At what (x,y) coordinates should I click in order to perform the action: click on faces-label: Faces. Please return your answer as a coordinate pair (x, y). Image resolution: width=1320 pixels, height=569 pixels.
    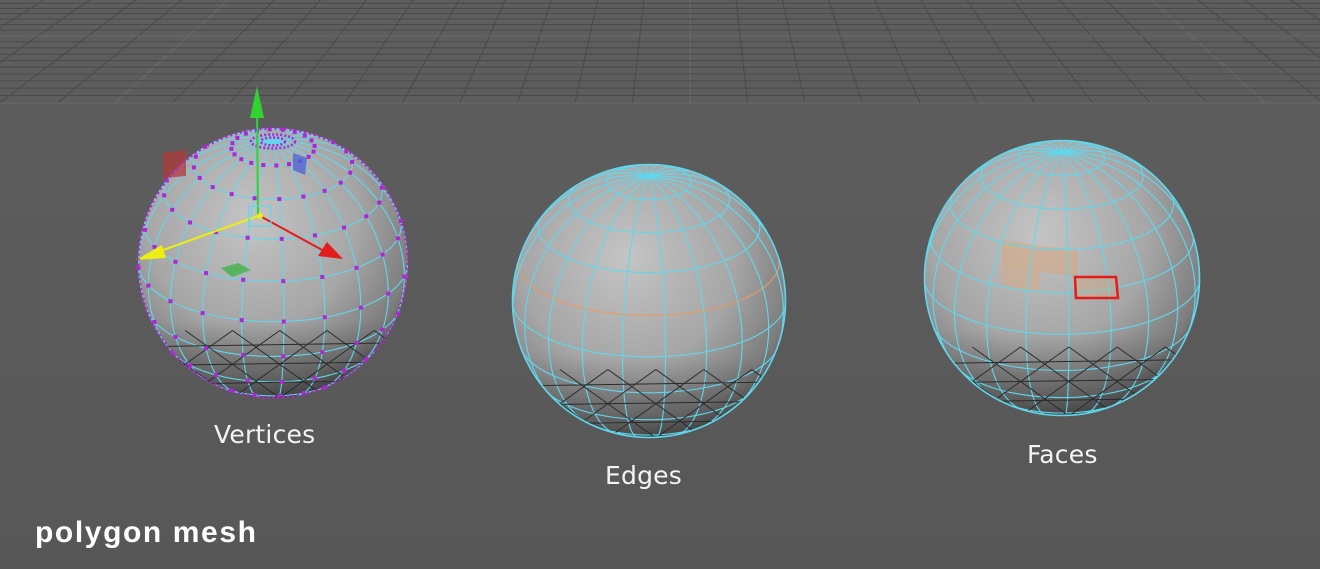
    Looking at the image, I should click on (1062, 454).